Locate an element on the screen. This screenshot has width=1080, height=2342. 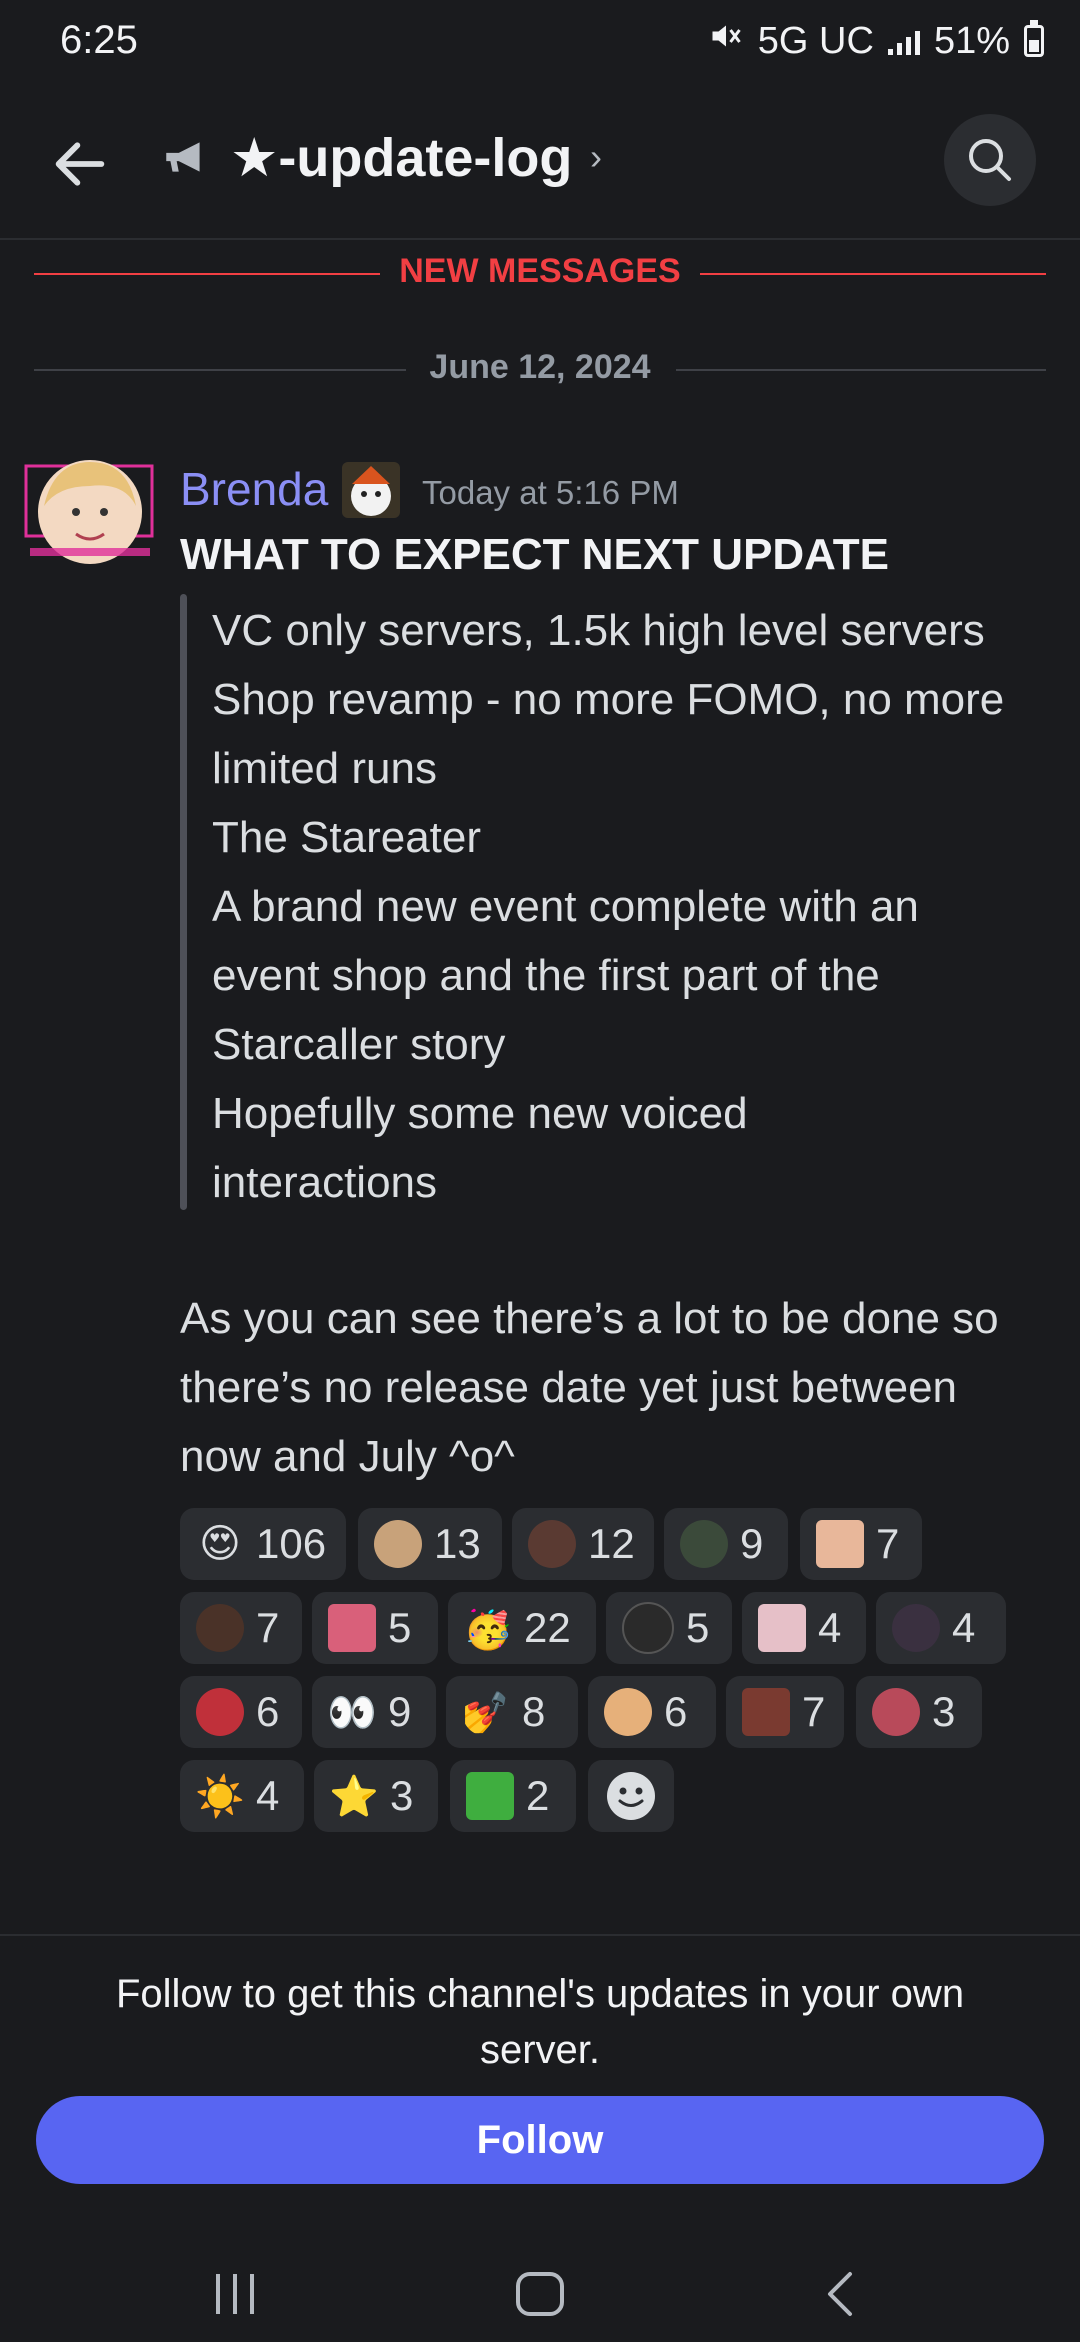
mute-icon is located at coordinates (726, 41).